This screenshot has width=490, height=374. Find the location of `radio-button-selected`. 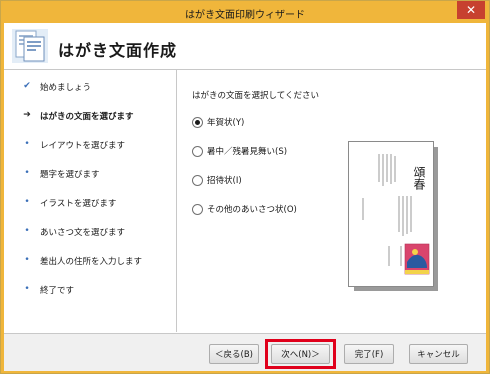

radio-button-selected is located at coordinates (197, 122).